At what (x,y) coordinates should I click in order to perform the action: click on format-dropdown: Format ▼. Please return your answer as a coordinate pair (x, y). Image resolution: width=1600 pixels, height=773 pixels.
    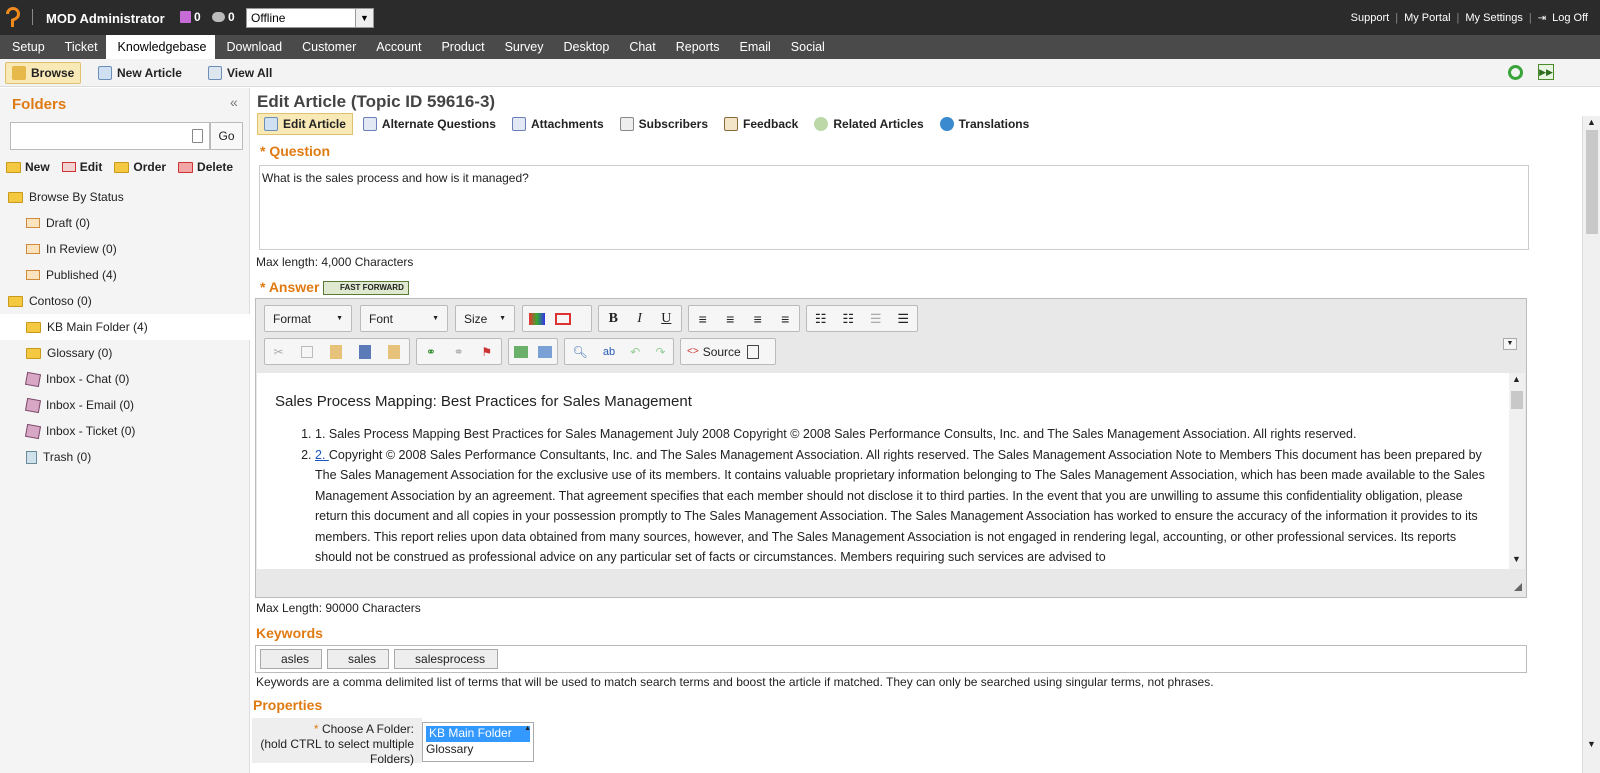
    Looking at the image, I should click on (308, 318).